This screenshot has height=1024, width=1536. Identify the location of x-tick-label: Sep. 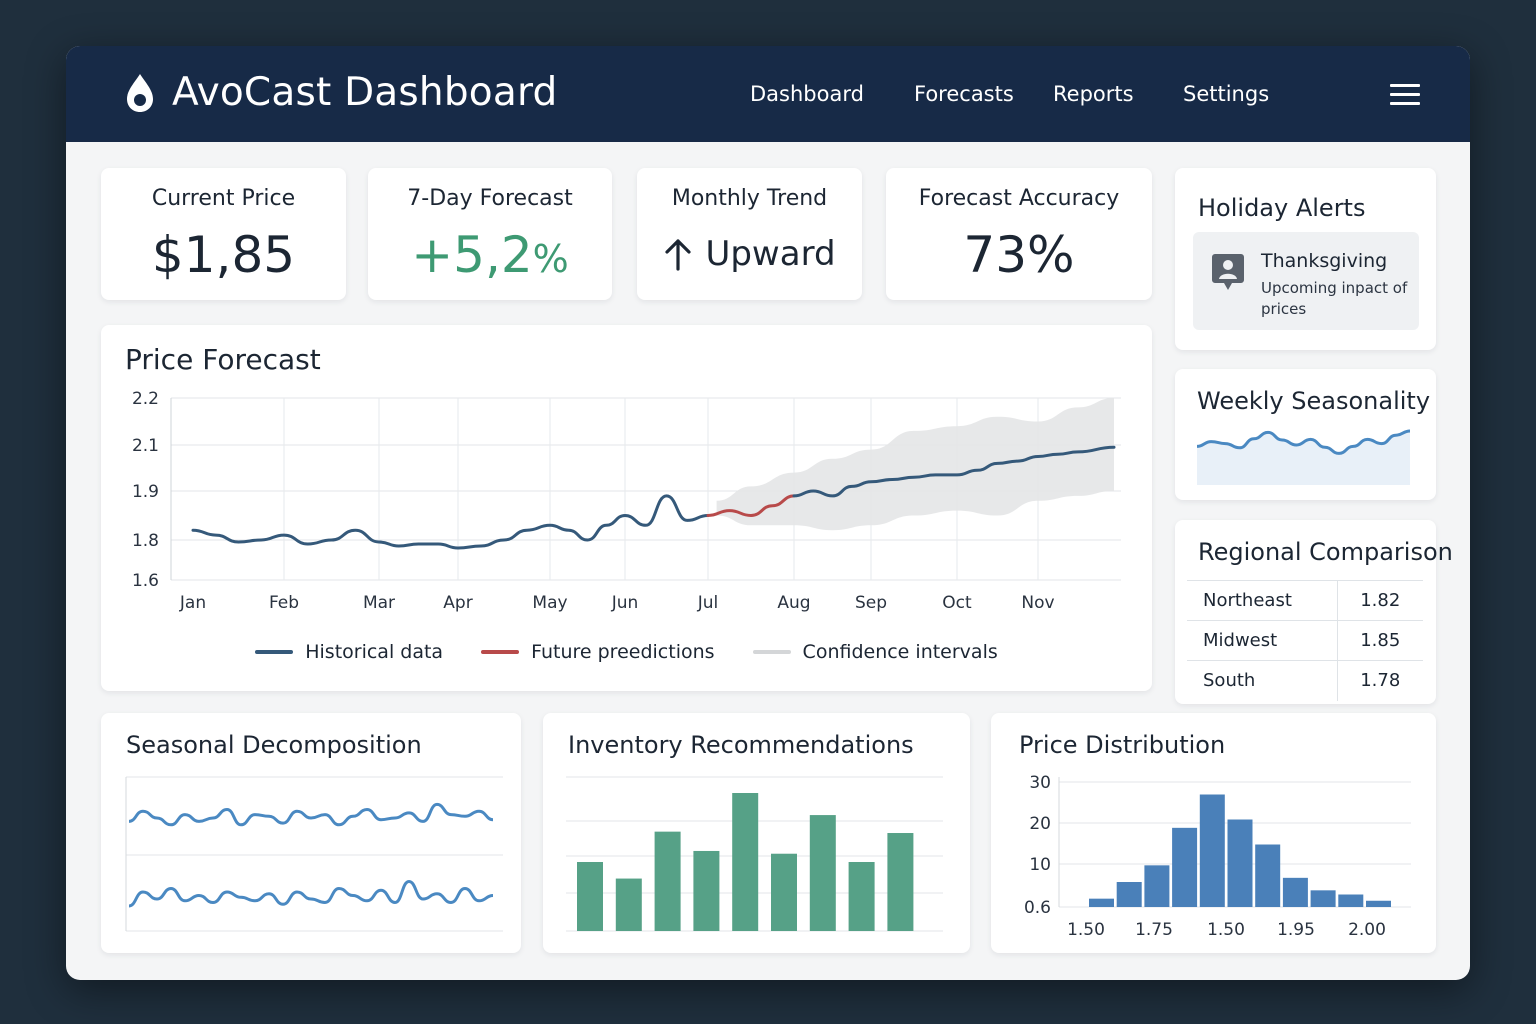
(871, 603).